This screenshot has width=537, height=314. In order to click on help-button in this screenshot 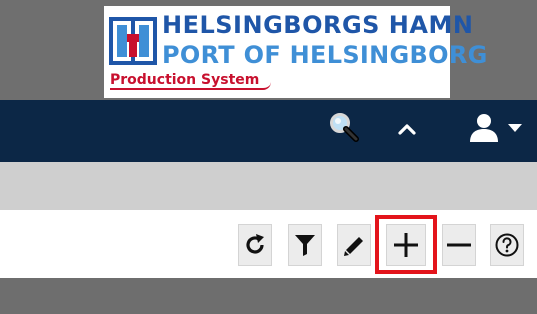, I will do `click(507, 245)`.